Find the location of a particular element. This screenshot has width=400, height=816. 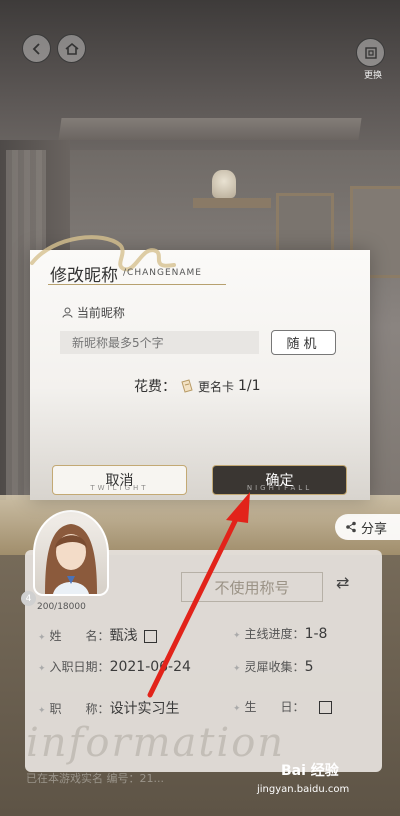

progress-row: ✦ 主线进度：1-8 is located at coordinates (280, 633).